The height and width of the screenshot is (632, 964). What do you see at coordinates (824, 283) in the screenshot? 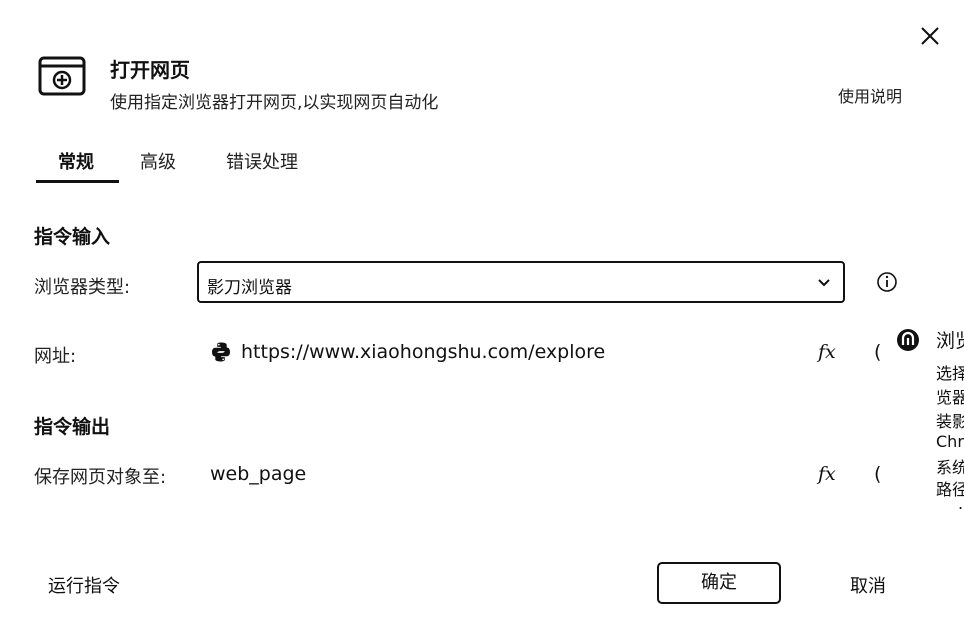
I see `chevron-down-icon` at bounding box center [824, 283].